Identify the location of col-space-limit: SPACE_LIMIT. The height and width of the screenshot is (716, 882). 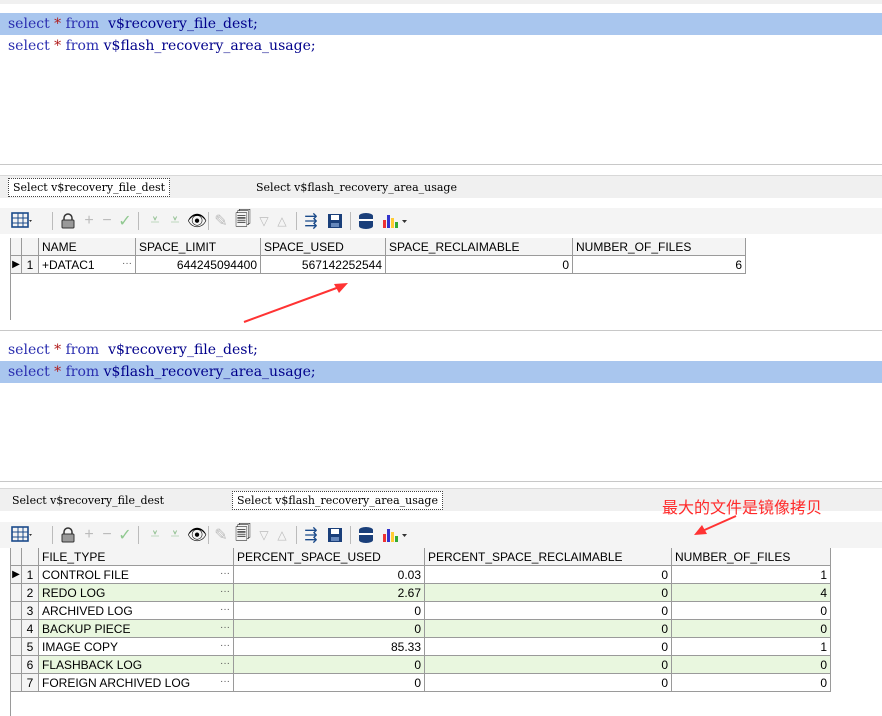
(198, 247).